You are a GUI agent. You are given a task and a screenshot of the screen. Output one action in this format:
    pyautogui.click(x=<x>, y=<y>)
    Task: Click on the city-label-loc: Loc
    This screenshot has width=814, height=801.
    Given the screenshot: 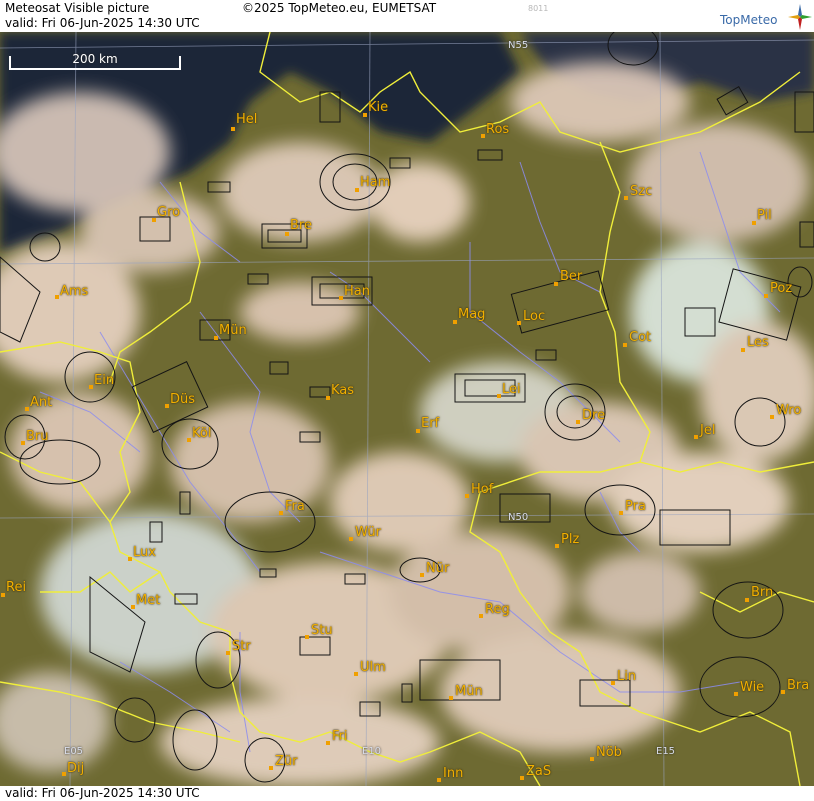 What is the action you would take?
    pyautogui.click(x=534, y=316)
    